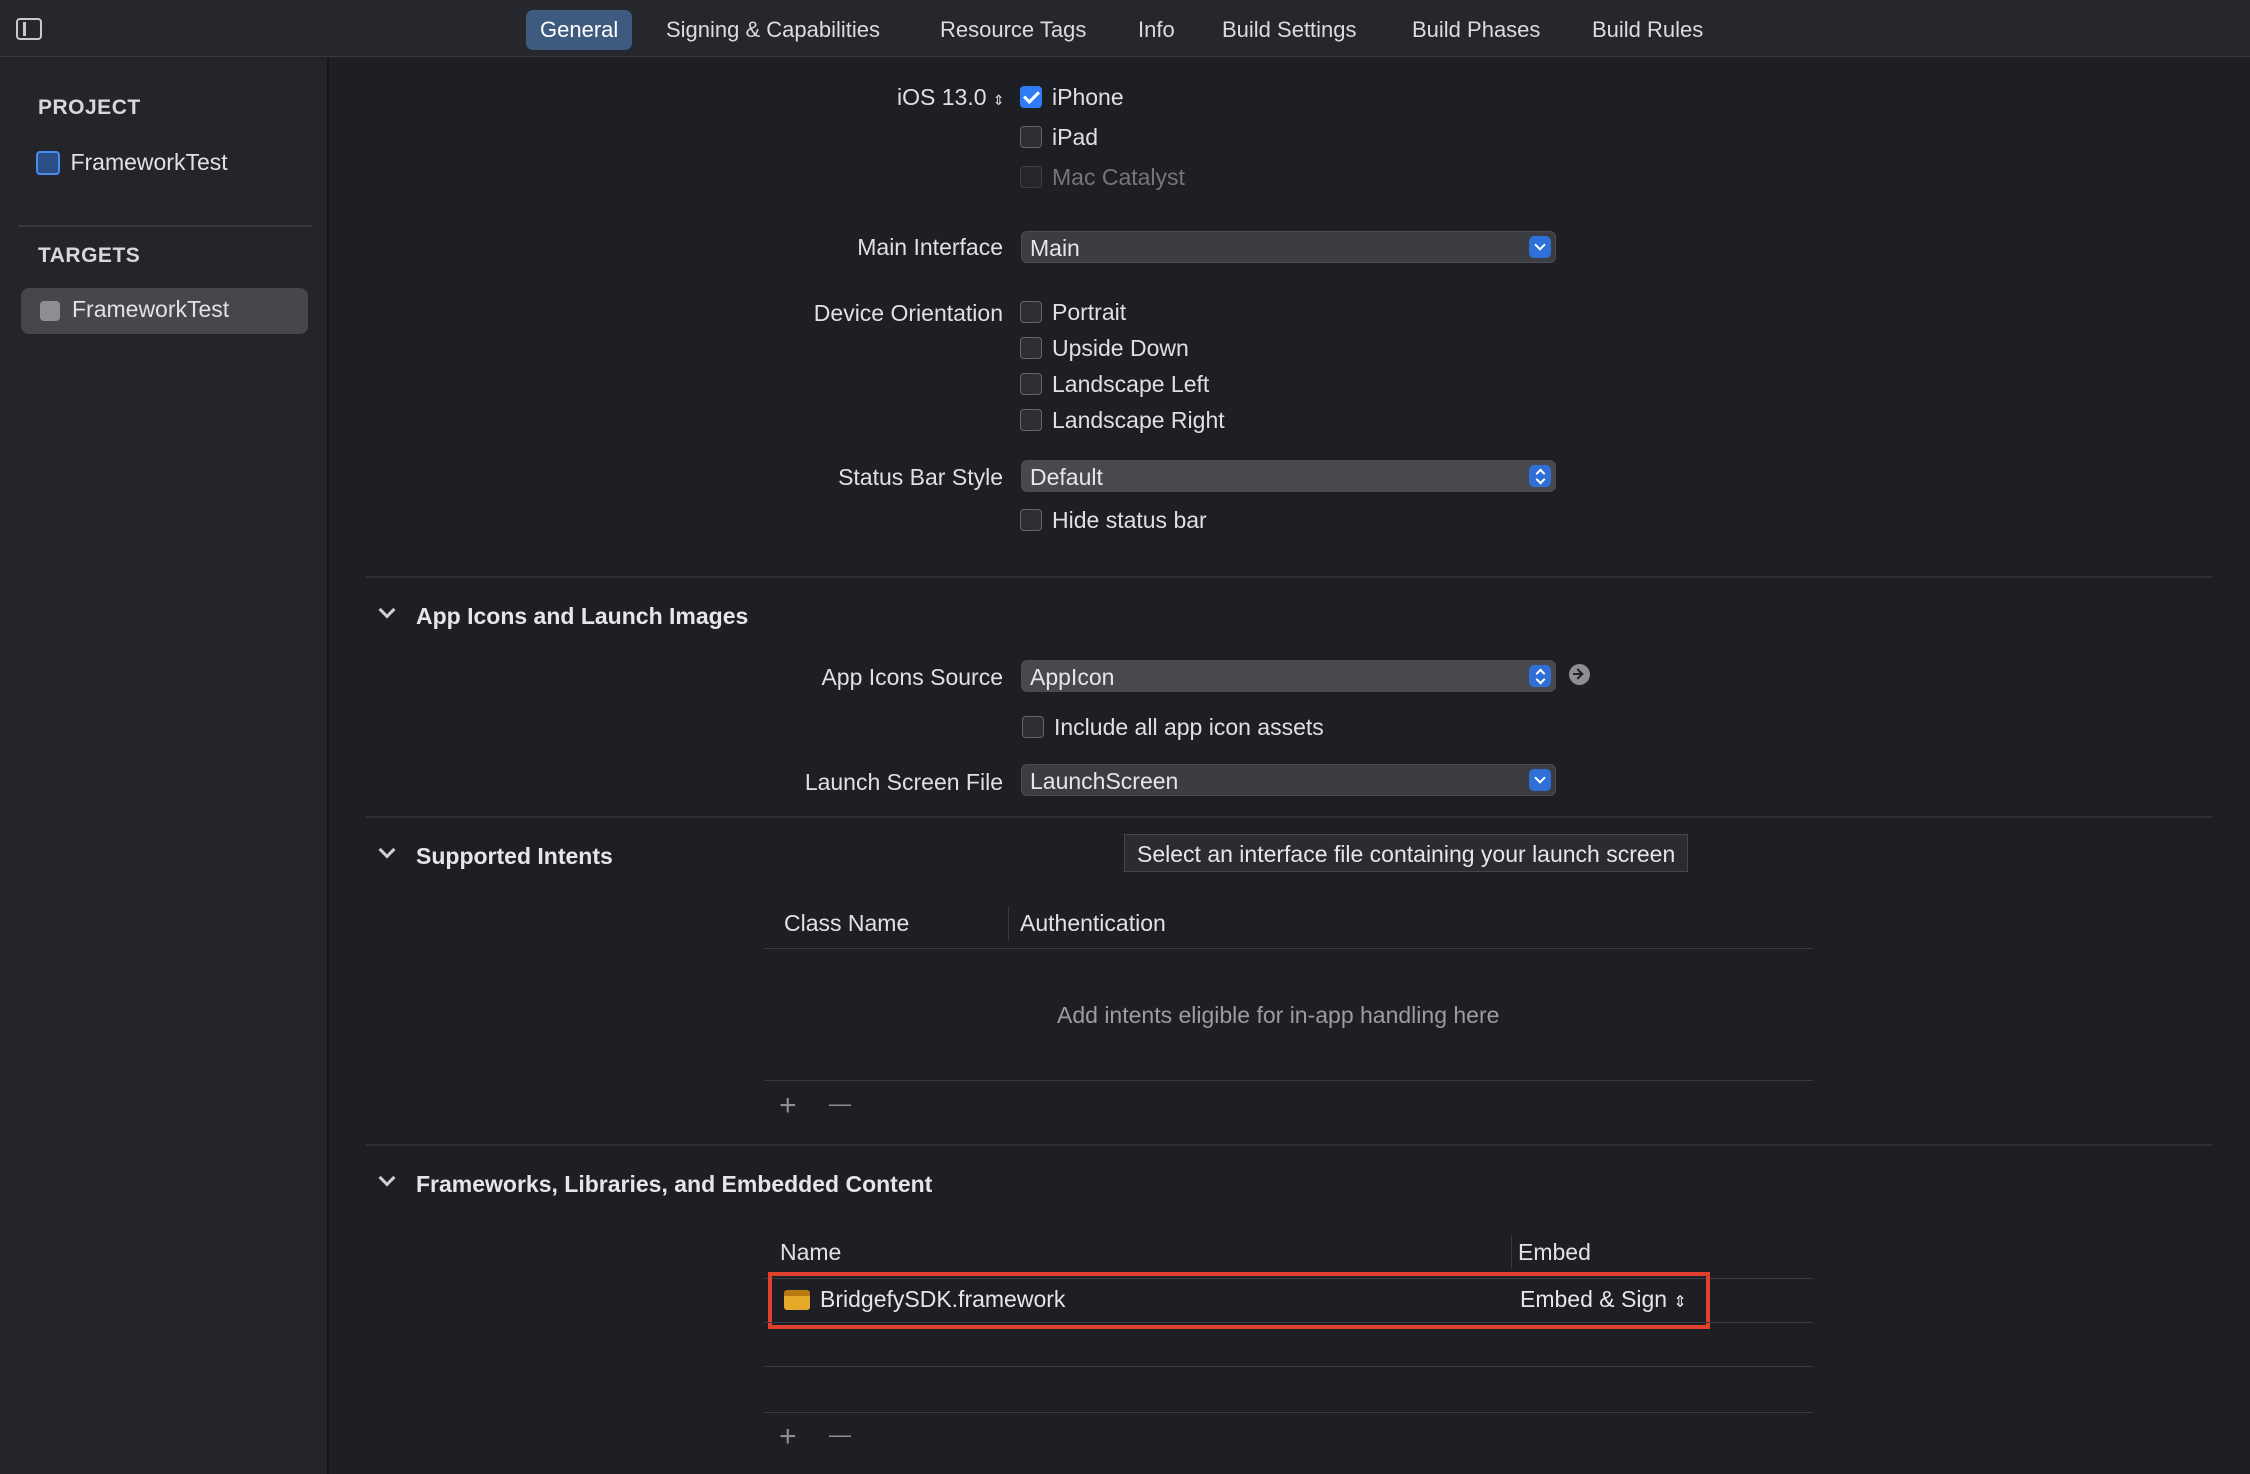 Image resolution: width=2250 pixels, height=1474 pixels. Describe the element at coordinates (908, 313) in the screenshot. I see `device-orientation-label: Device Orientation` at that location.